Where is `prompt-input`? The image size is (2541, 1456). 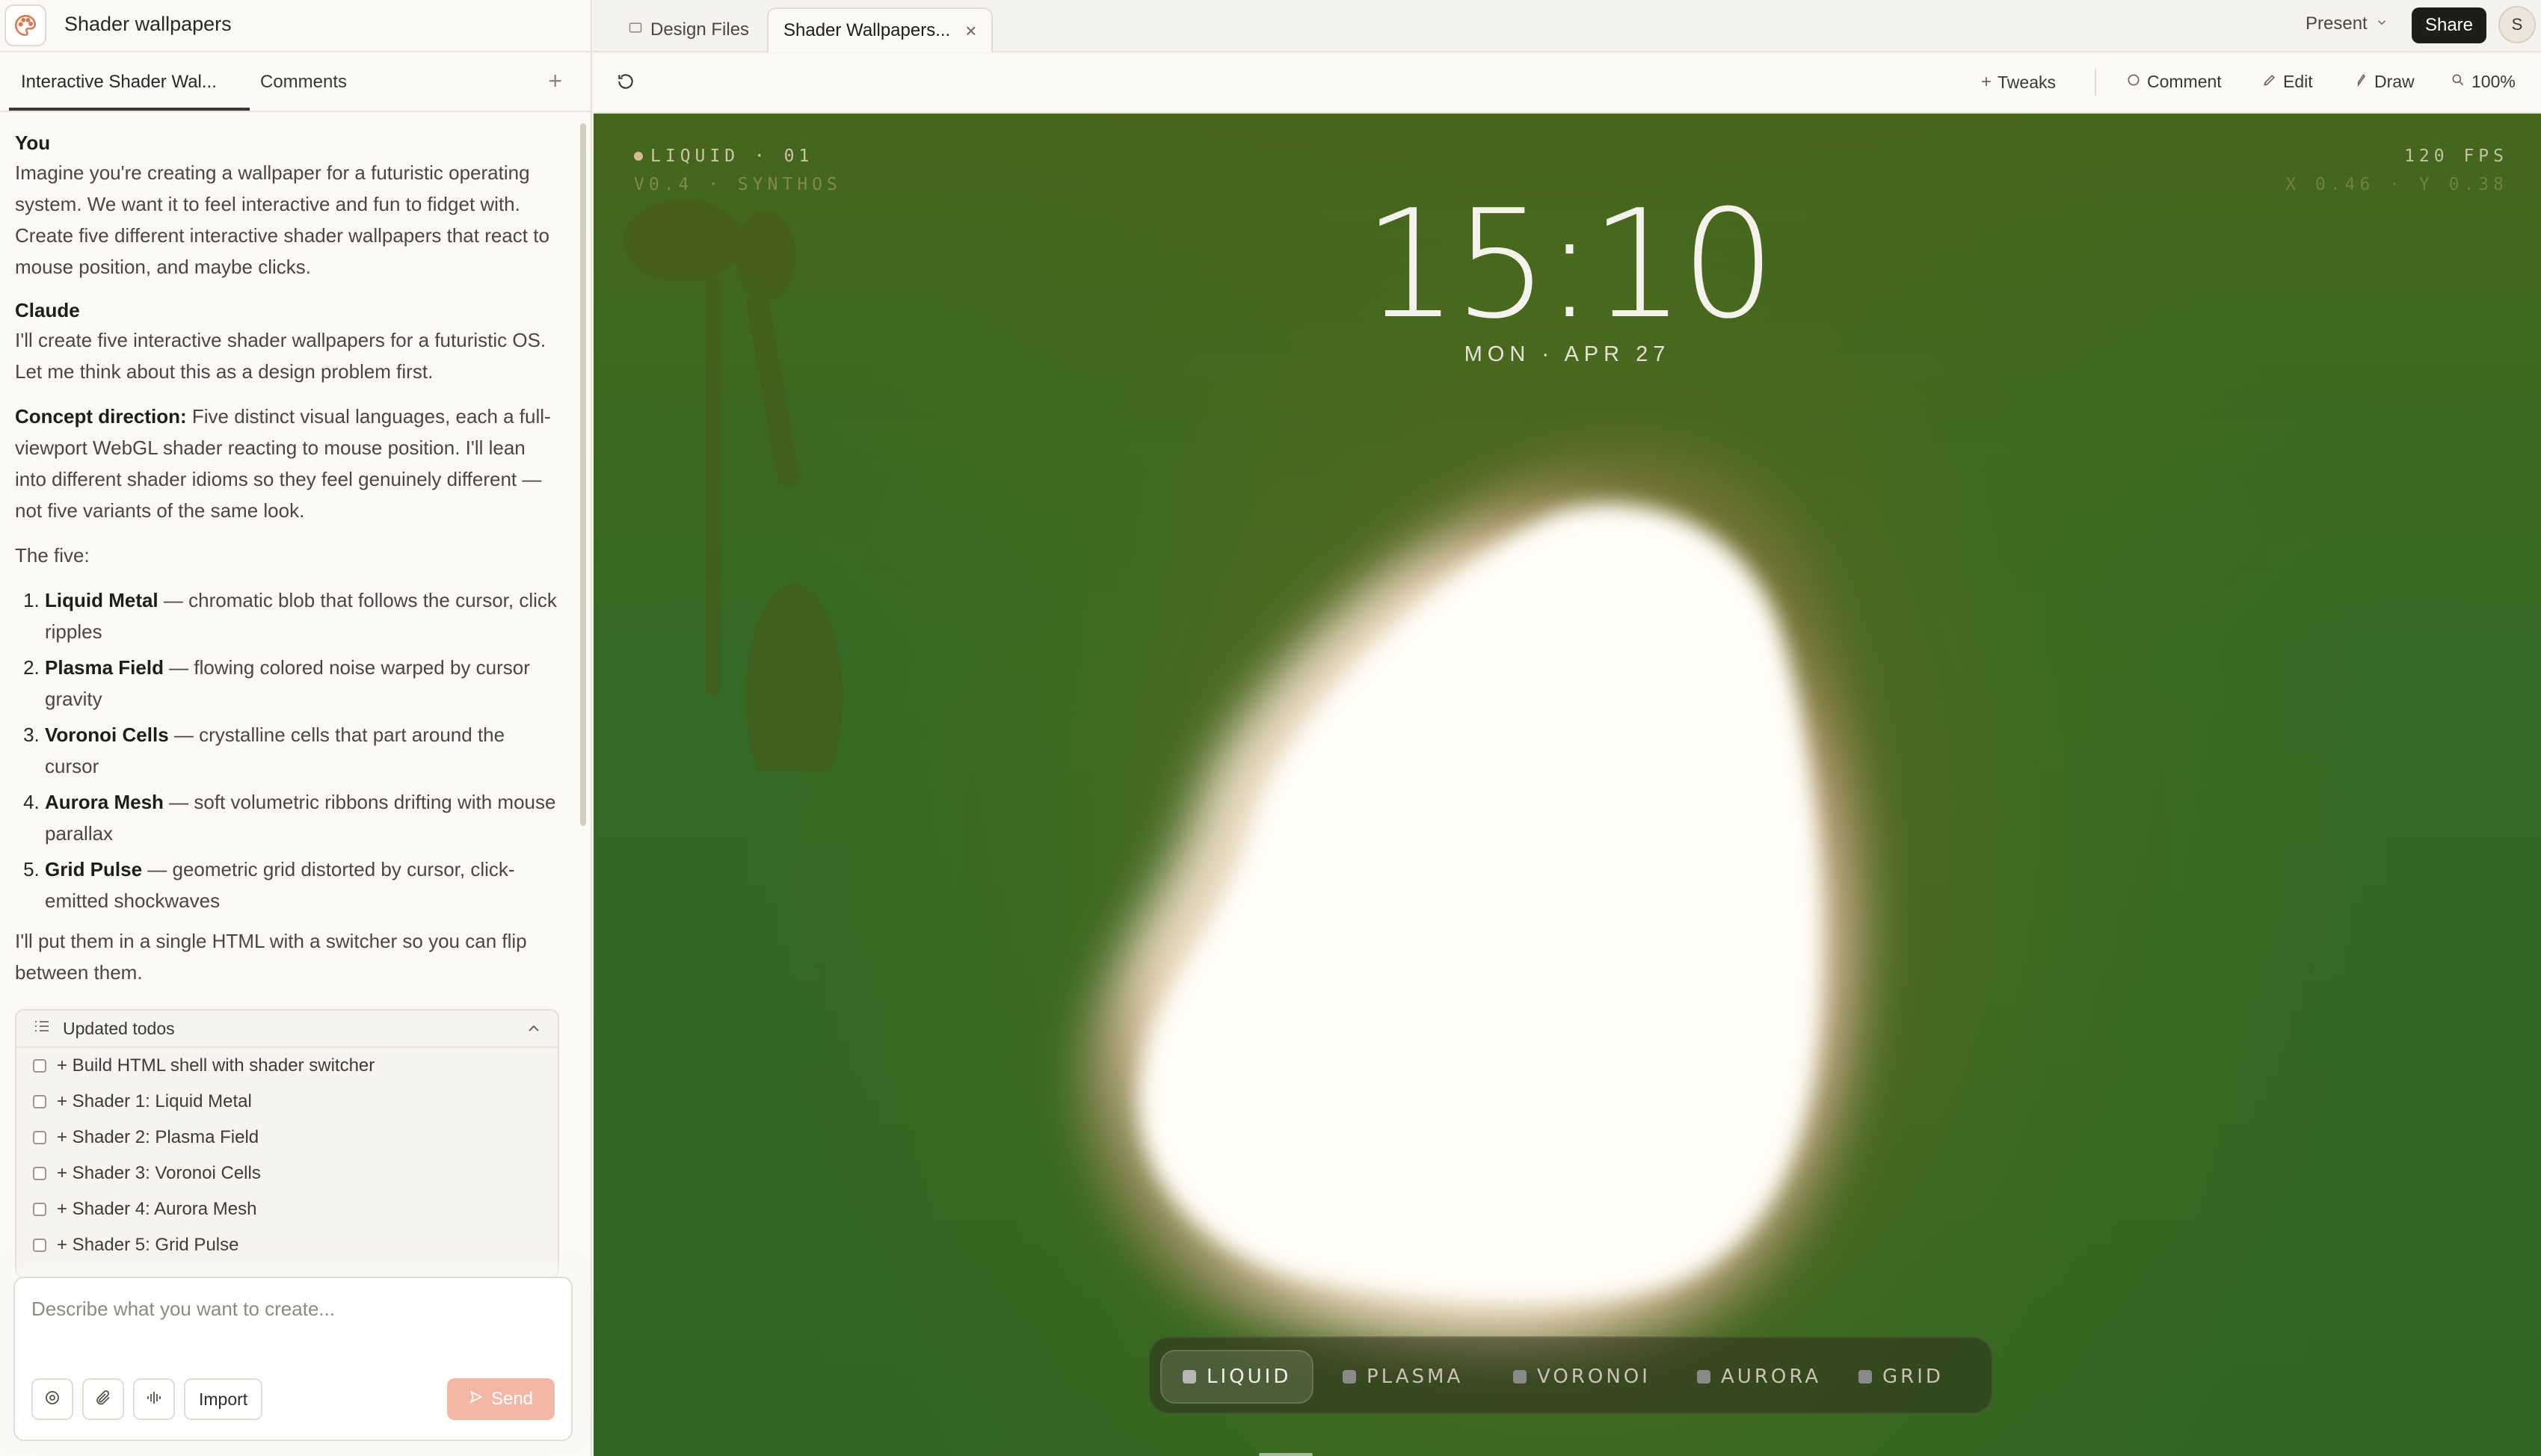
prompt-input is located at coordinates (293, 1309).